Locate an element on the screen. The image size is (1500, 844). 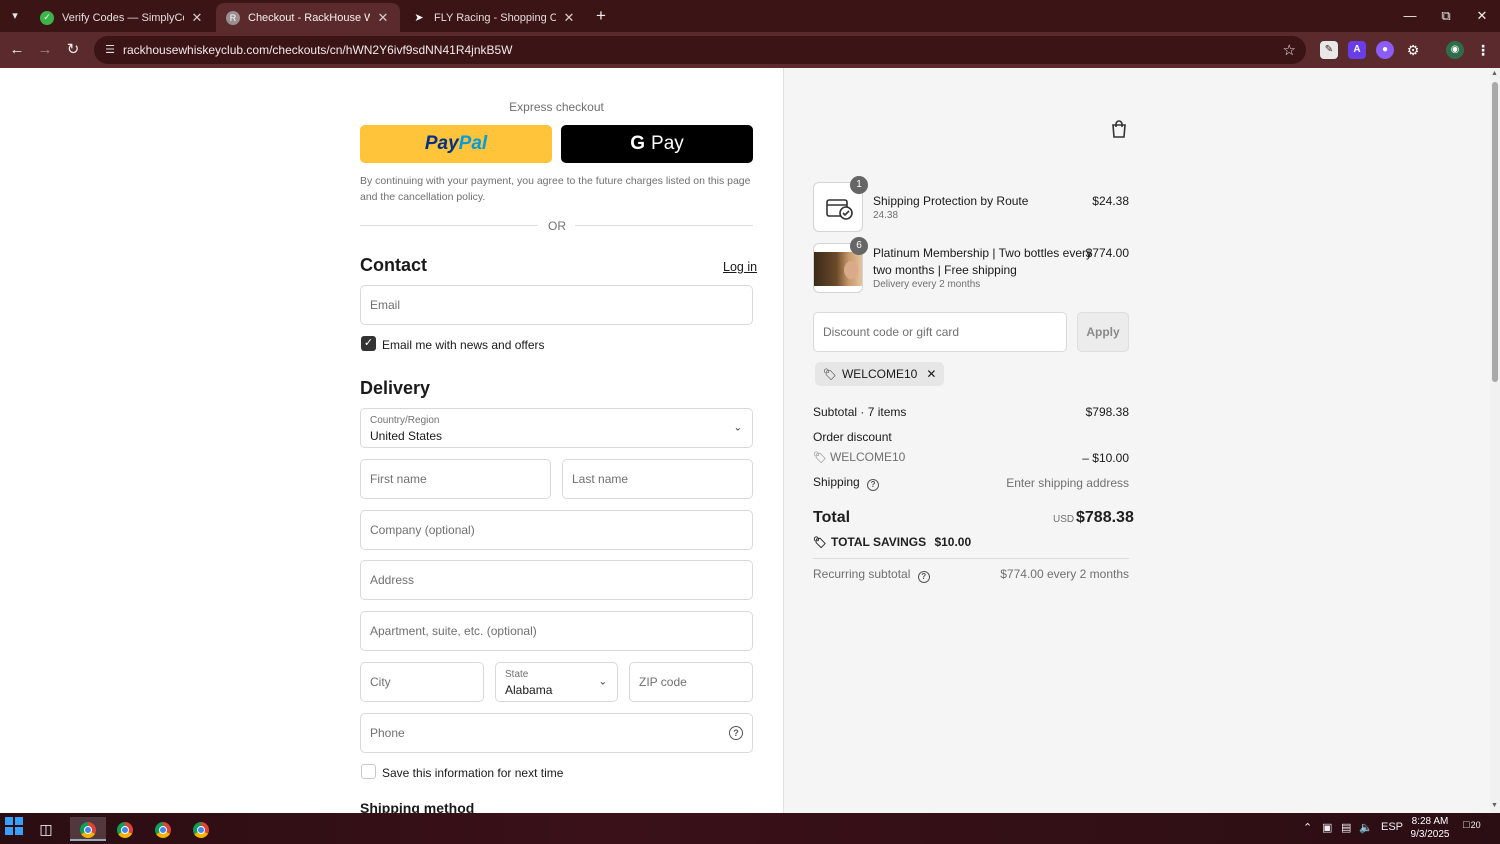
total-savings-row: 🏷 TOTAL SAVINGS $10.00 is located at coordinates (892, 542).